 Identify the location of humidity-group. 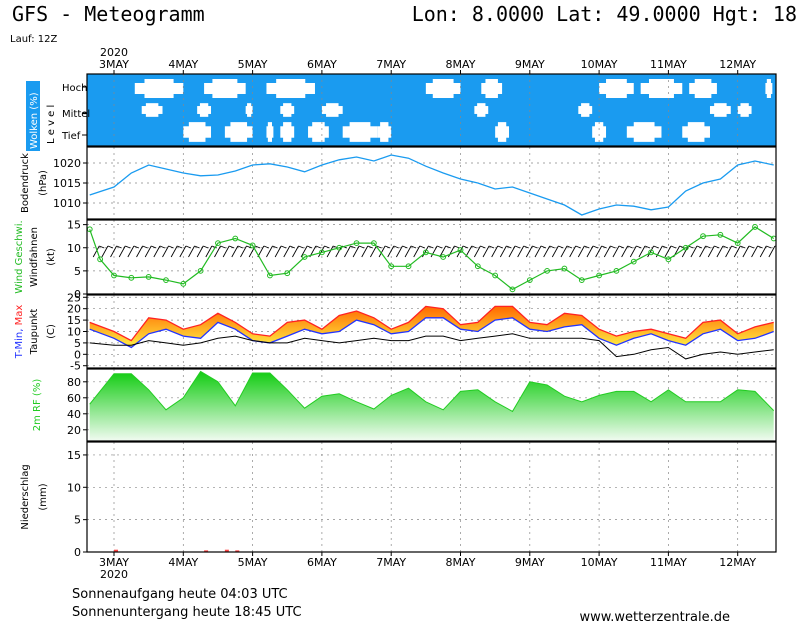
(432, 405).